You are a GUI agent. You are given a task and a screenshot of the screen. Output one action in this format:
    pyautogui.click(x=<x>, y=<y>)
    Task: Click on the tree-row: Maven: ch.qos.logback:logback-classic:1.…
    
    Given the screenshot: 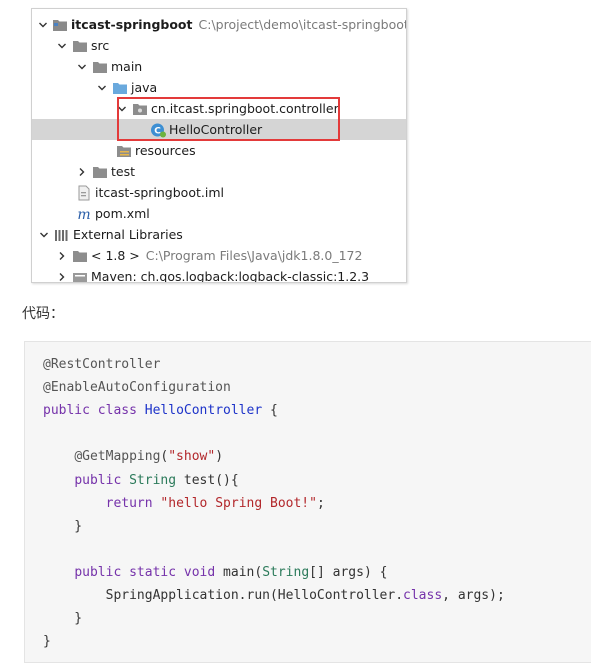 What is the action you would take?
    pyautogui.click(x=219, y=274)
    